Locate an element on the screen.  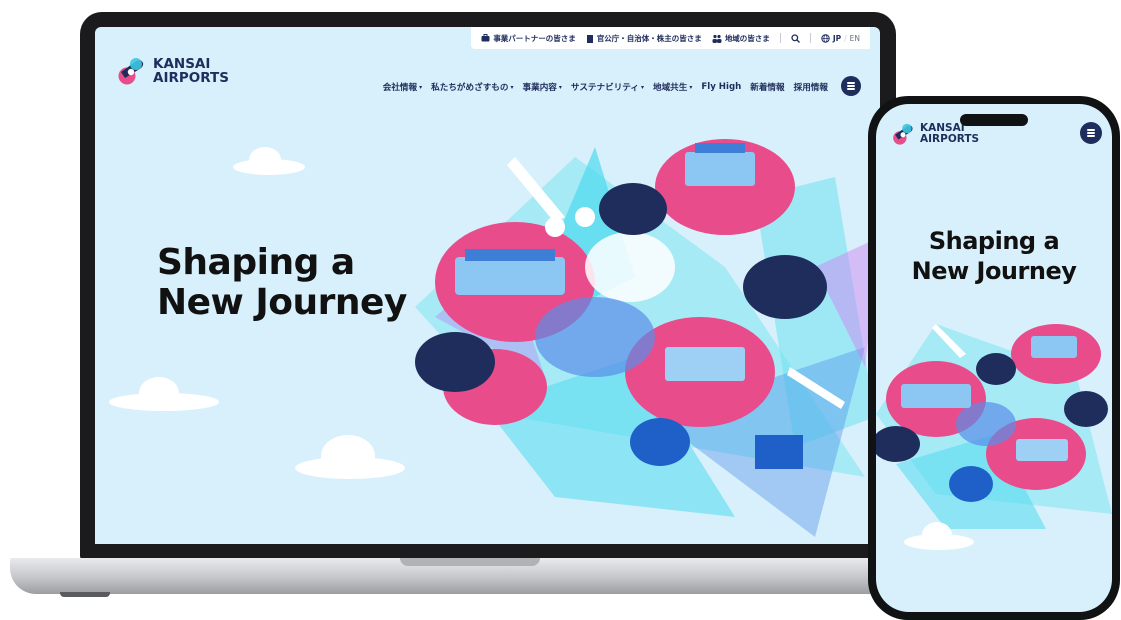
nav-item-label: 事業内容 is located at coordinates (539, 88).